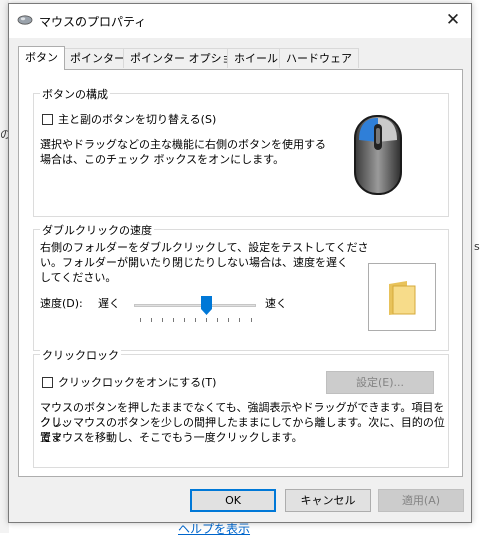 Image resolution: width=481 pixels, height=537 pixels. Describe the element at coordinates (477, 246) in the screenshot. I see `background-text-fragment-right: s` at that location.